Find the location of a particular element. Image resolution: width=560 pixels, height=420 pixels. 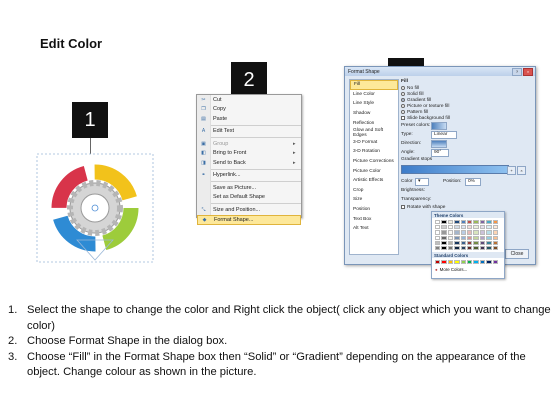

position-input: 0% is located at coordinates (473, 181).